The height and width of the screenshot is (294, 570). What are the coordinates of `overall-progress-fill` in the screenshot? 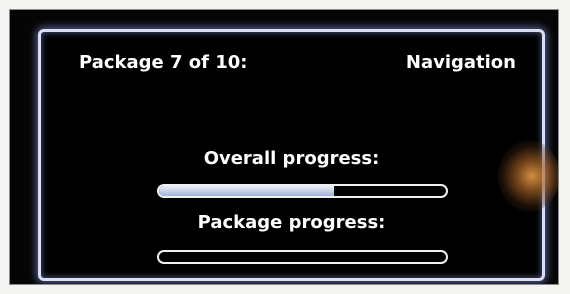 It's located at (247, 191).